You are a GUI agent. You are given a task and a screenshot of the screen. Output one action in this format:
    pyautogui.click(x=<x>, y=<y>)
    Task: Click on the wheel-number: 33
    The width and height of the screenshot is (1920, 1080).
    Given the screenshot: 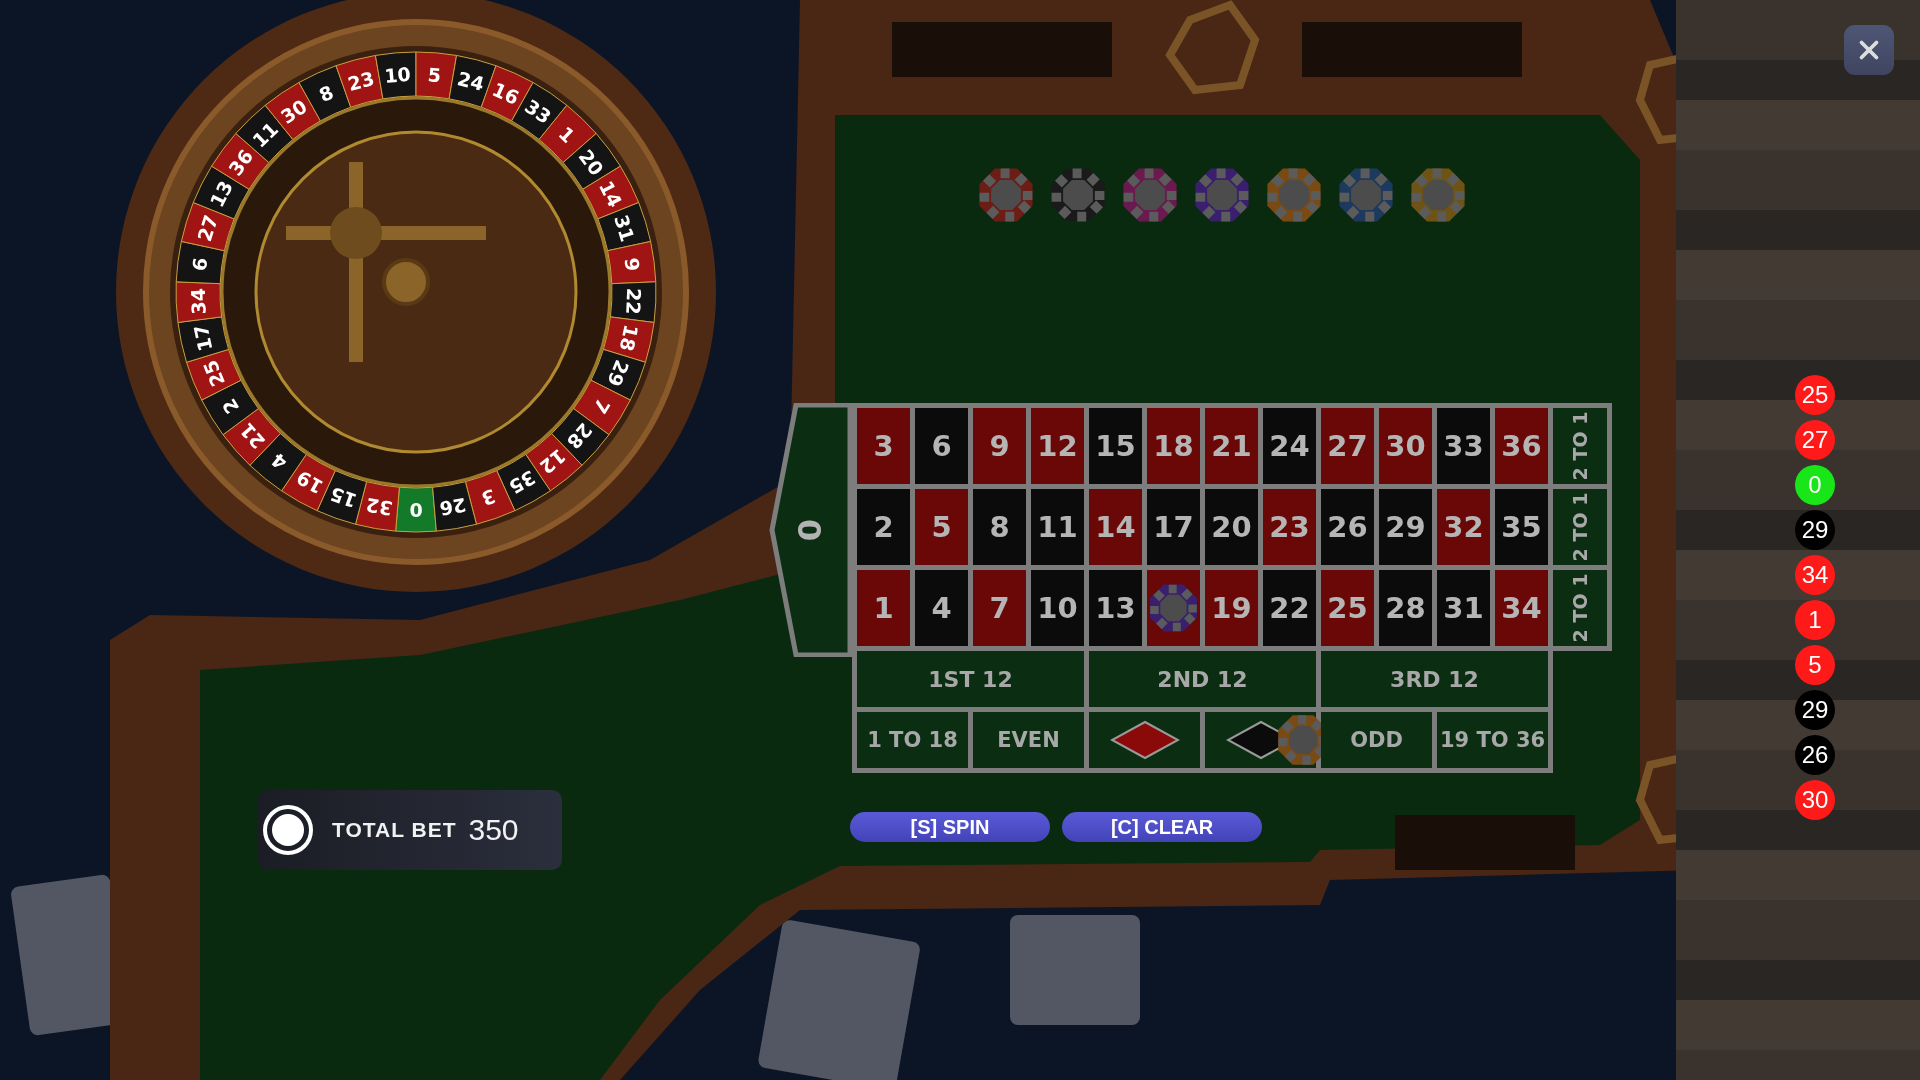 What is the action you would take?
    pyautogui.click(x=538, y=111)
    